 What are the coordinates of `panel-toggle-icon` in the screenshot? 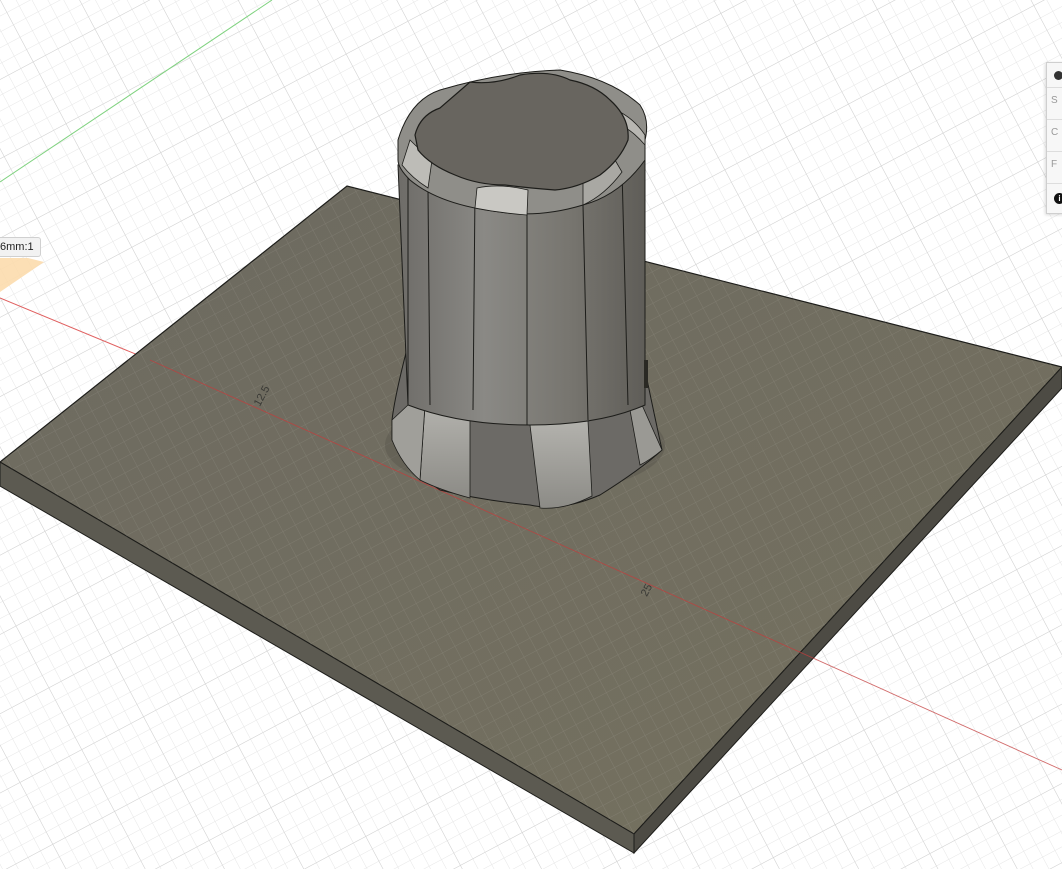 It's located at (1058, 75).